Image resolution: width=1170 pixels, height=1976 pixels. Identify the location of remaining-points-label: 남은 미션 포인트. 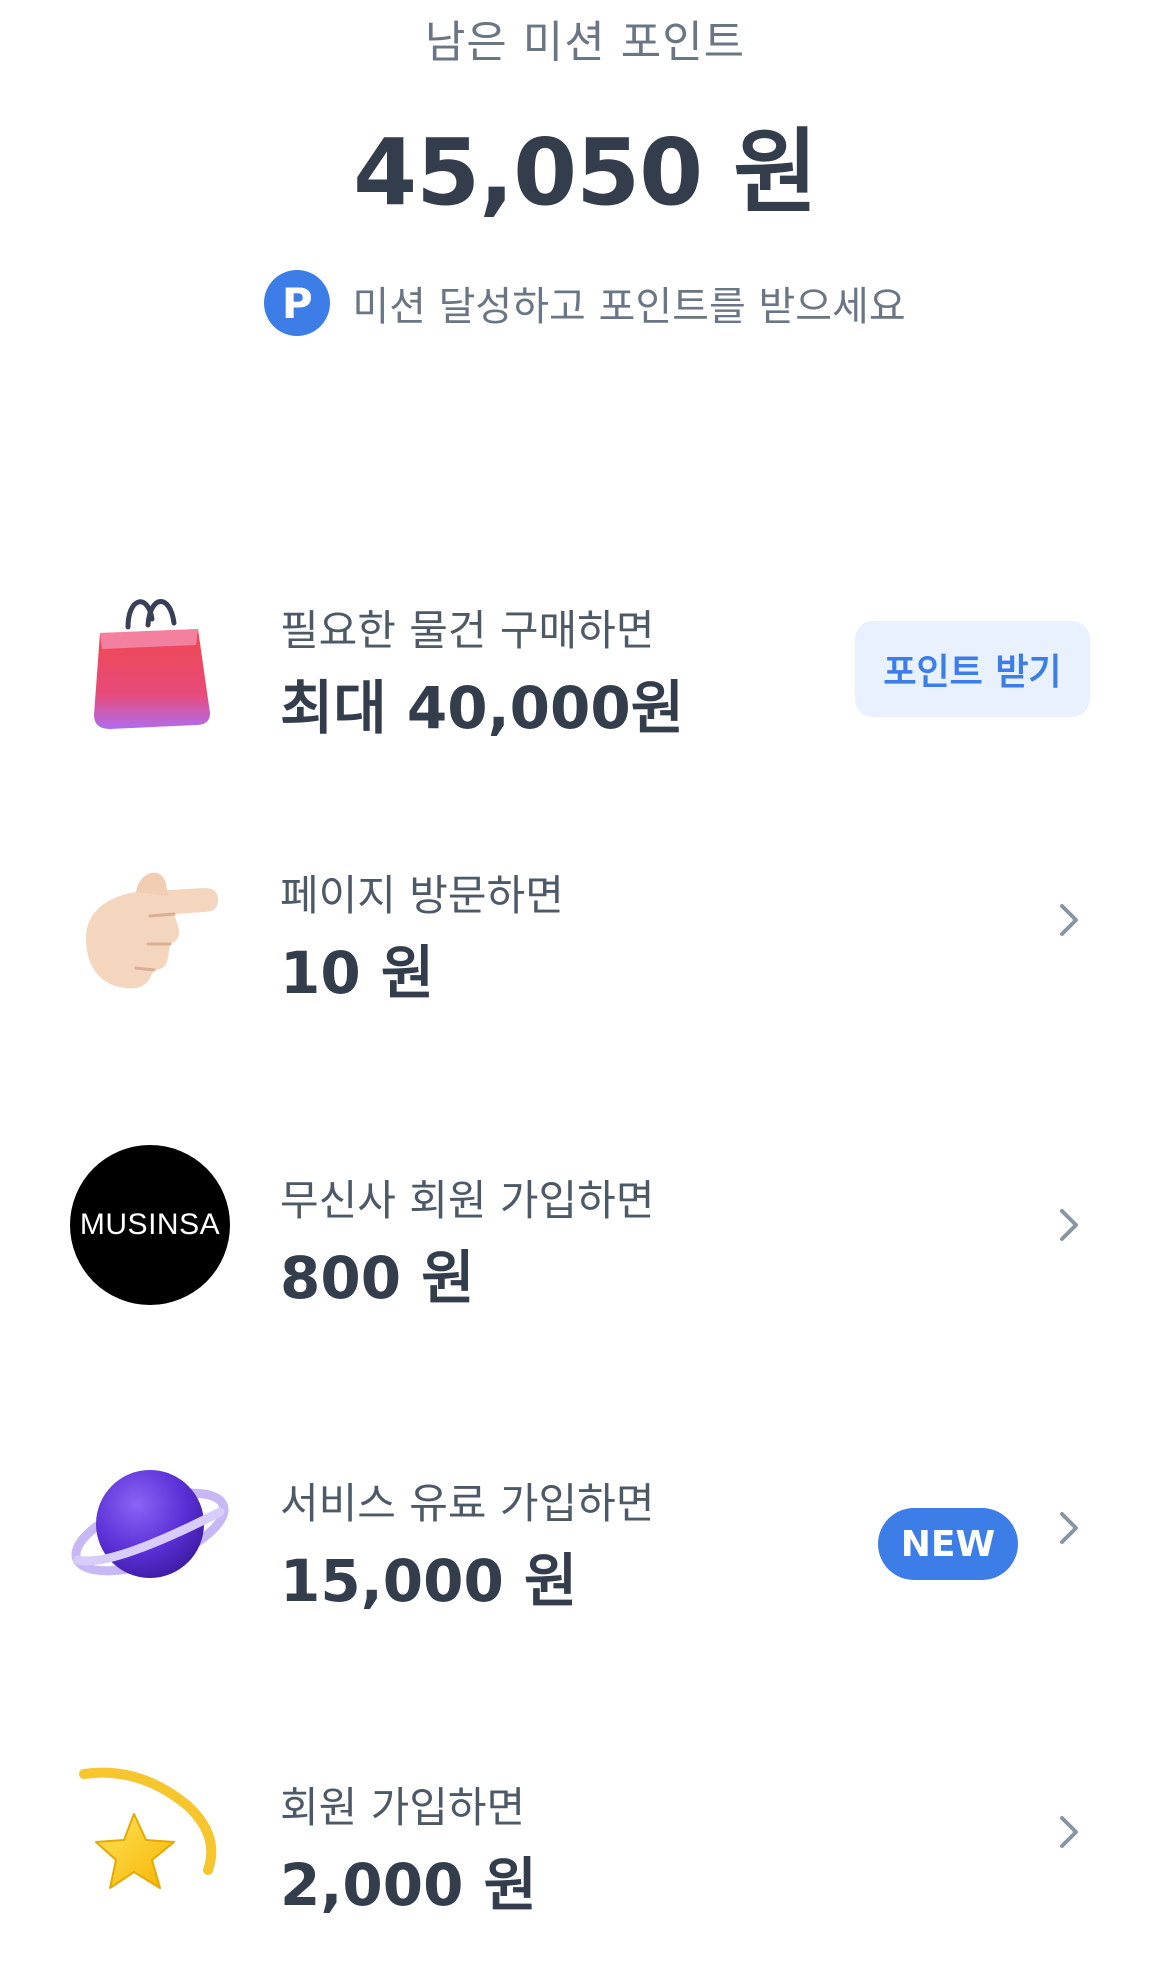
(585, 42).